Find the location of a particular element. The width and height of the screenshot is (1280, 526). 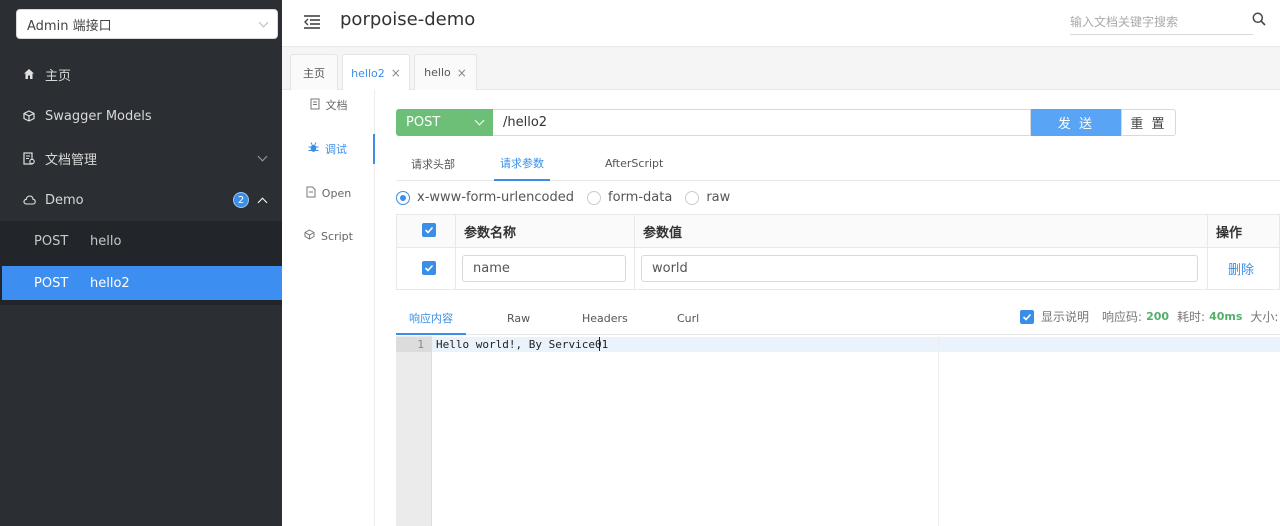

time-label: 耗时: is located at coordinates (1191, 317).